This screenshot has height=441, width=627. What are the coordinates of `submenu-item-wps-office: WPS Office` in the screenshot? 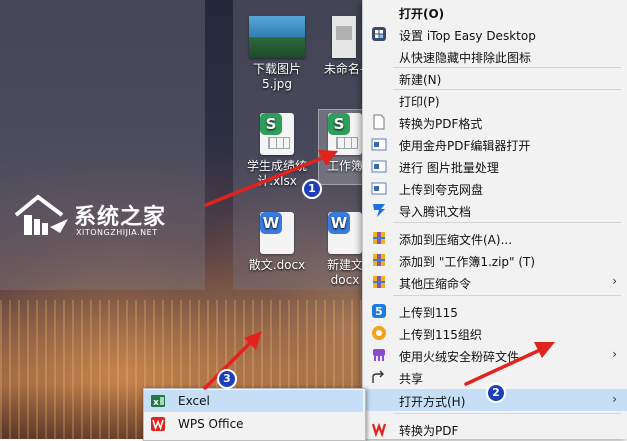 It's located at (253, 424).